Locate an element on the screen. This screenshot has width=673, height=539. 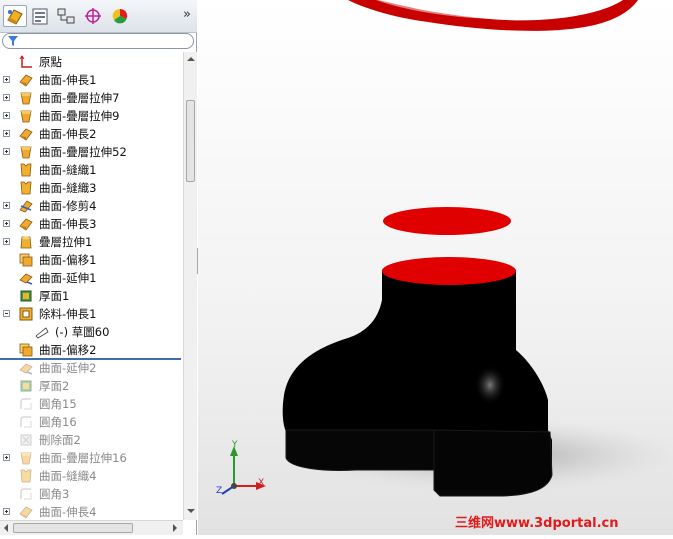
tree-item: 圓角3 is located at coordinates (91, 494).